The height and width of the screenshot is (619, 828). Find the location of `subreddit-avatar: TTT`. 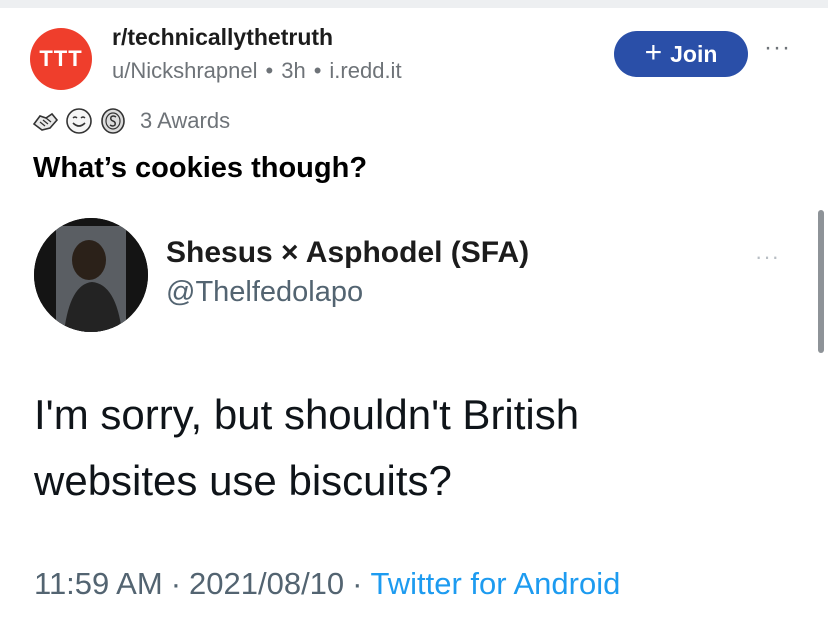

subreddit-avatar: TTT is located at coordinates (61, 59).